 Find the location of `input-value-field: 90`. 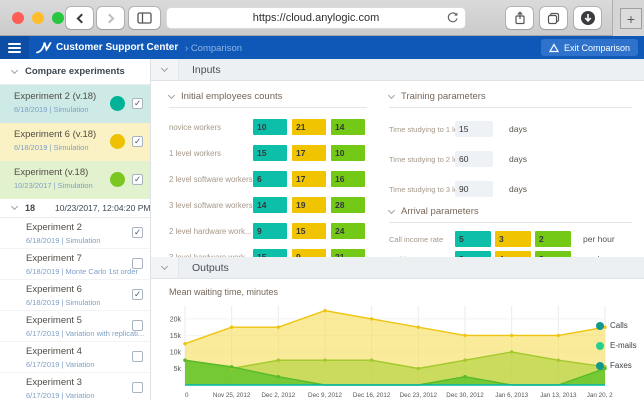

input-value-field: 90 is located at coordinates (474, 189).